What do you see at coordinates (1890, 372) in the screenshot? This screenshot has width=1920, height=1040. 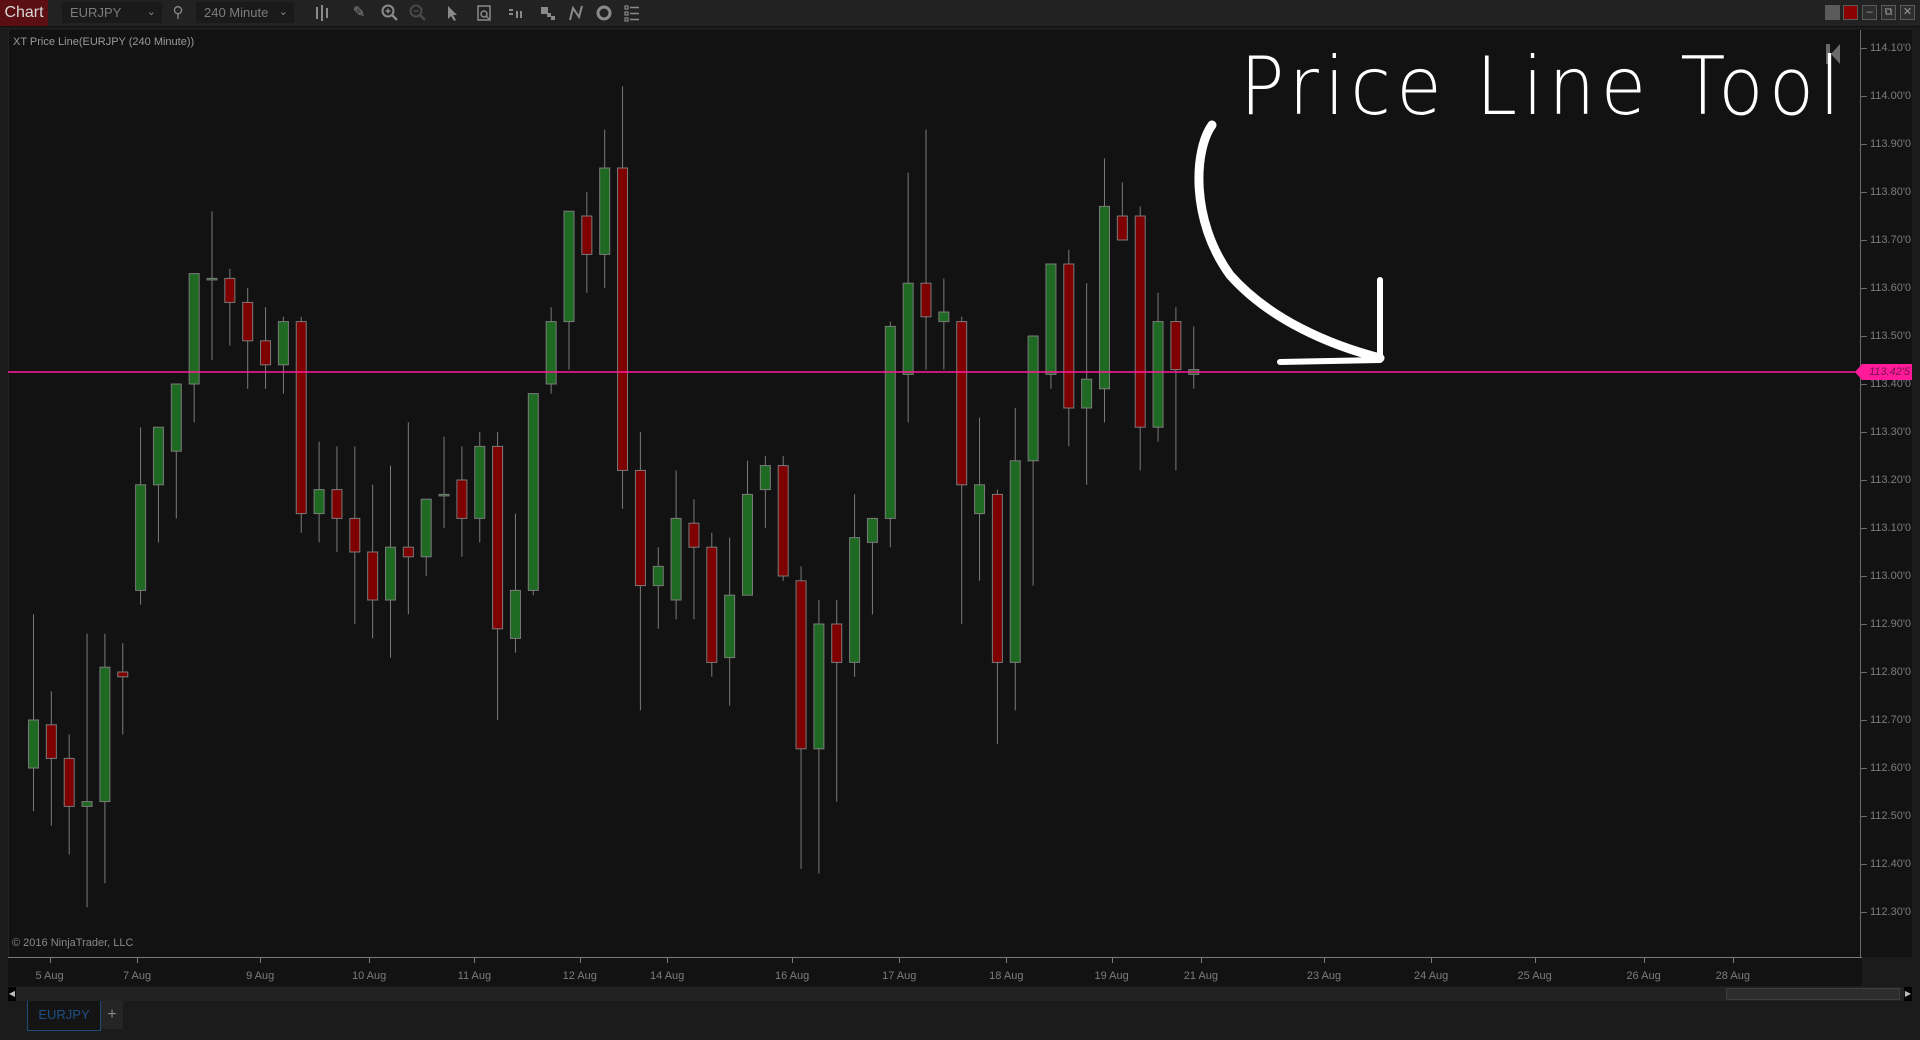 I see `price-line-value: 113.42'5` at bounding box center [1890, 372].